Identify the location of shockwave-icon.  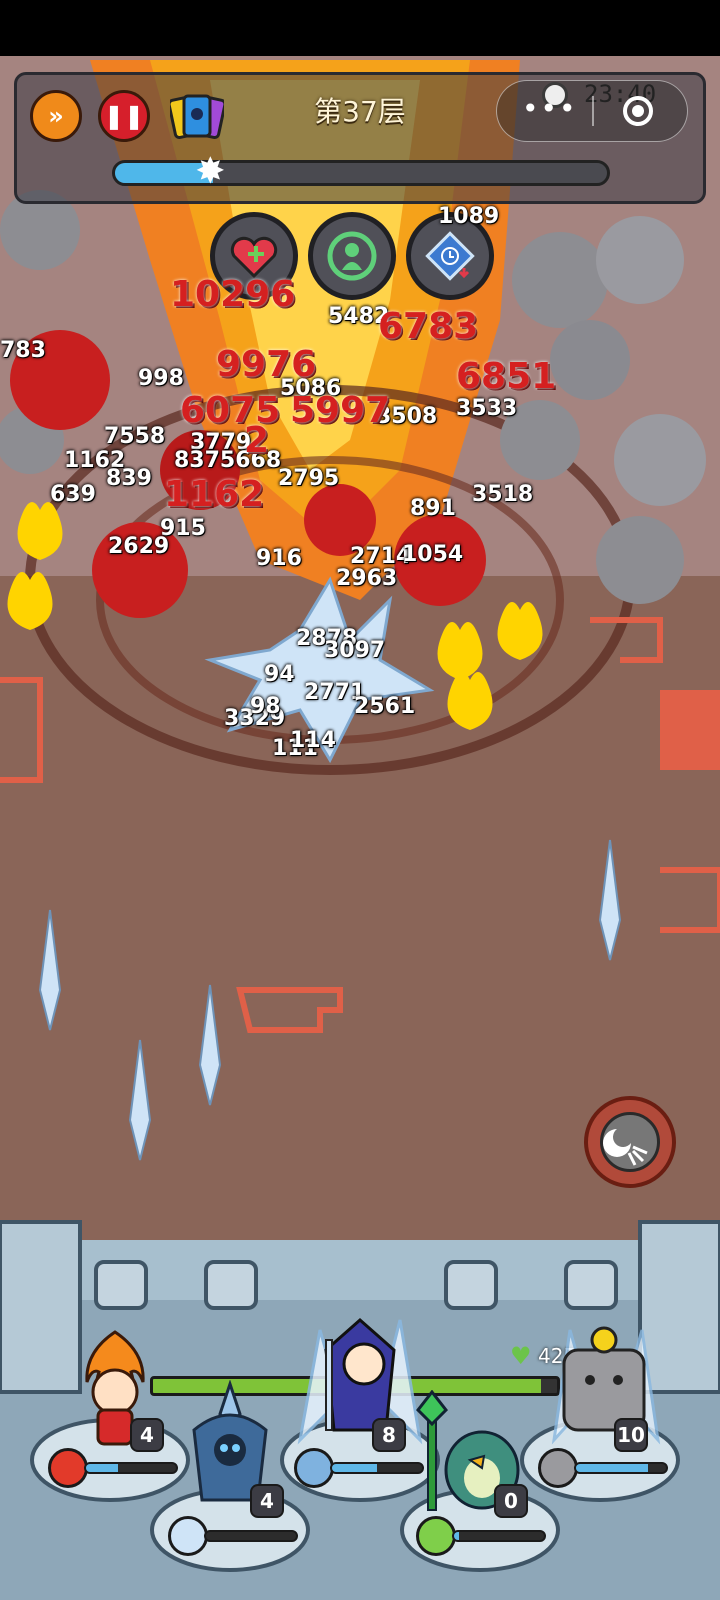
(630, 1142).